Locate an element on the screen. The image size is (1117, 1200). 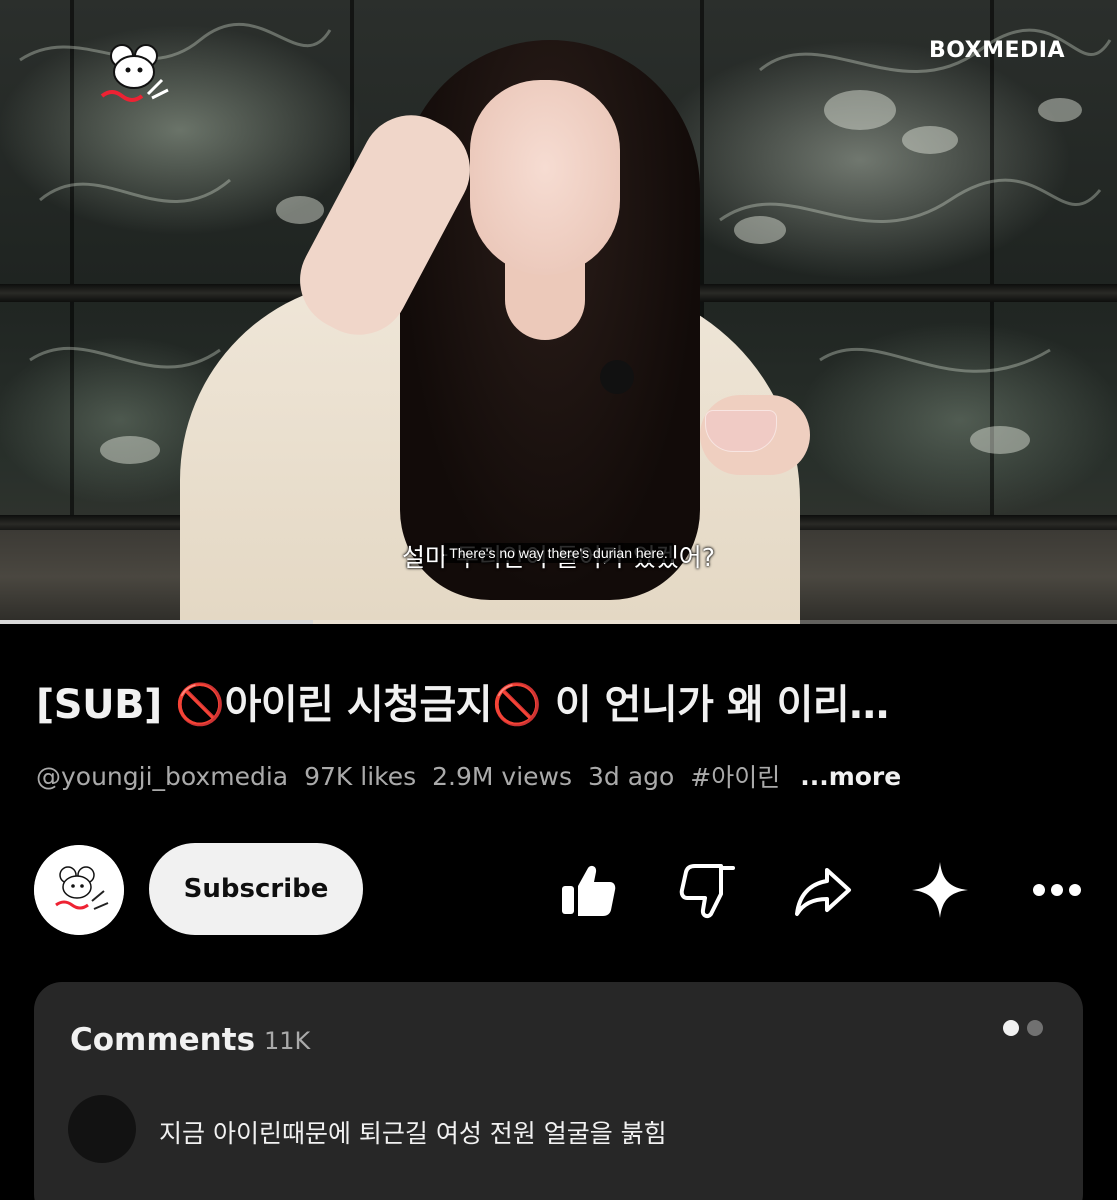
like-button is located at coordinates (588, 890).